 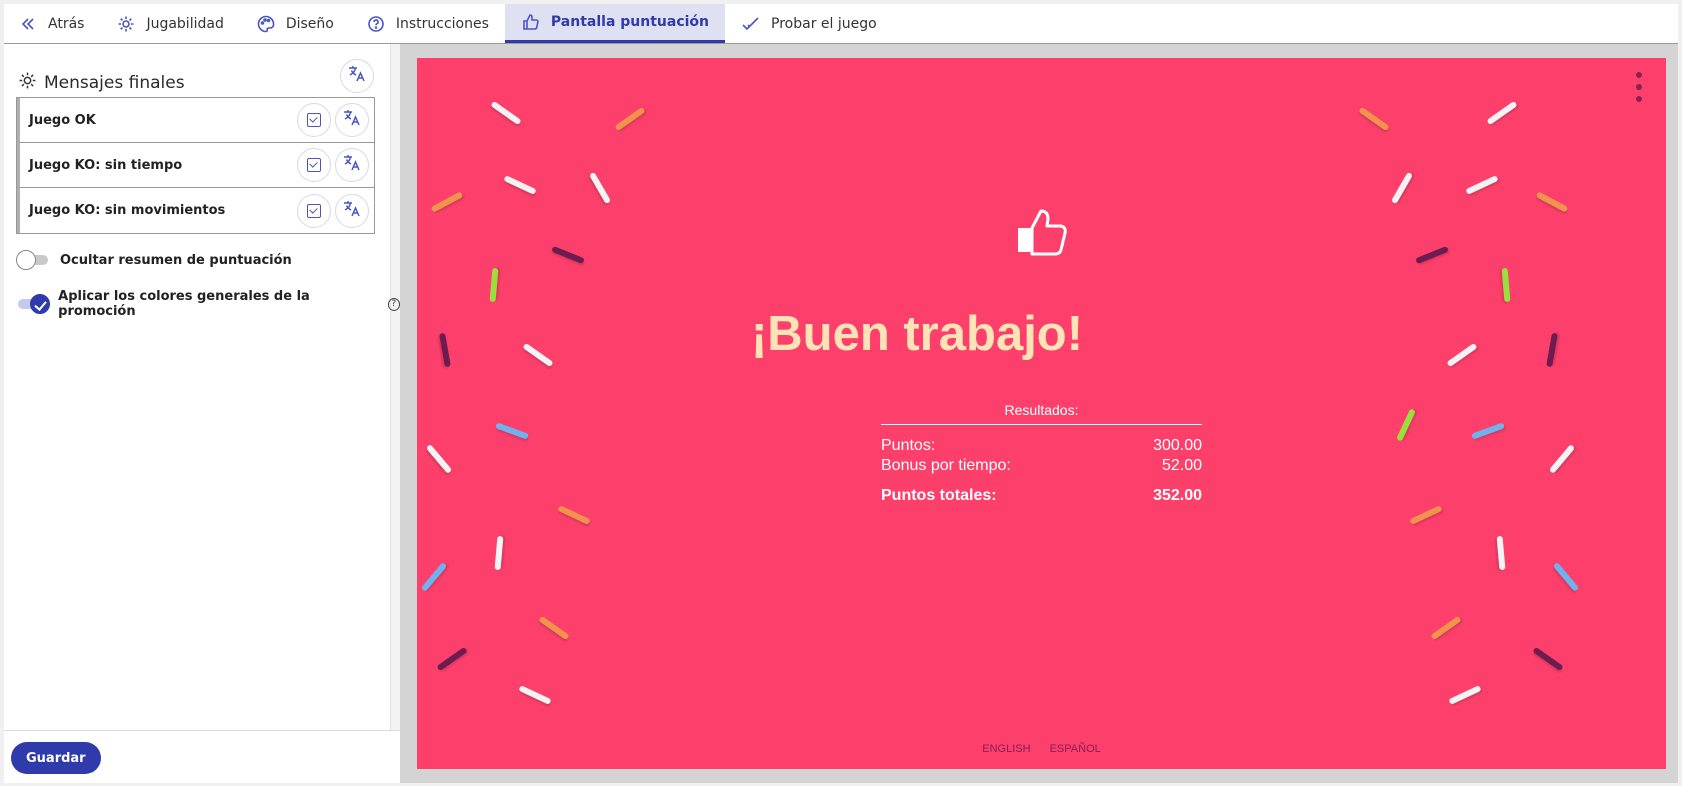 What do you see at coordinates (946, 465) in the screenshot?
I see `time-bonus-label: Bonus por tiempo:` at bounding box center [946, 465].